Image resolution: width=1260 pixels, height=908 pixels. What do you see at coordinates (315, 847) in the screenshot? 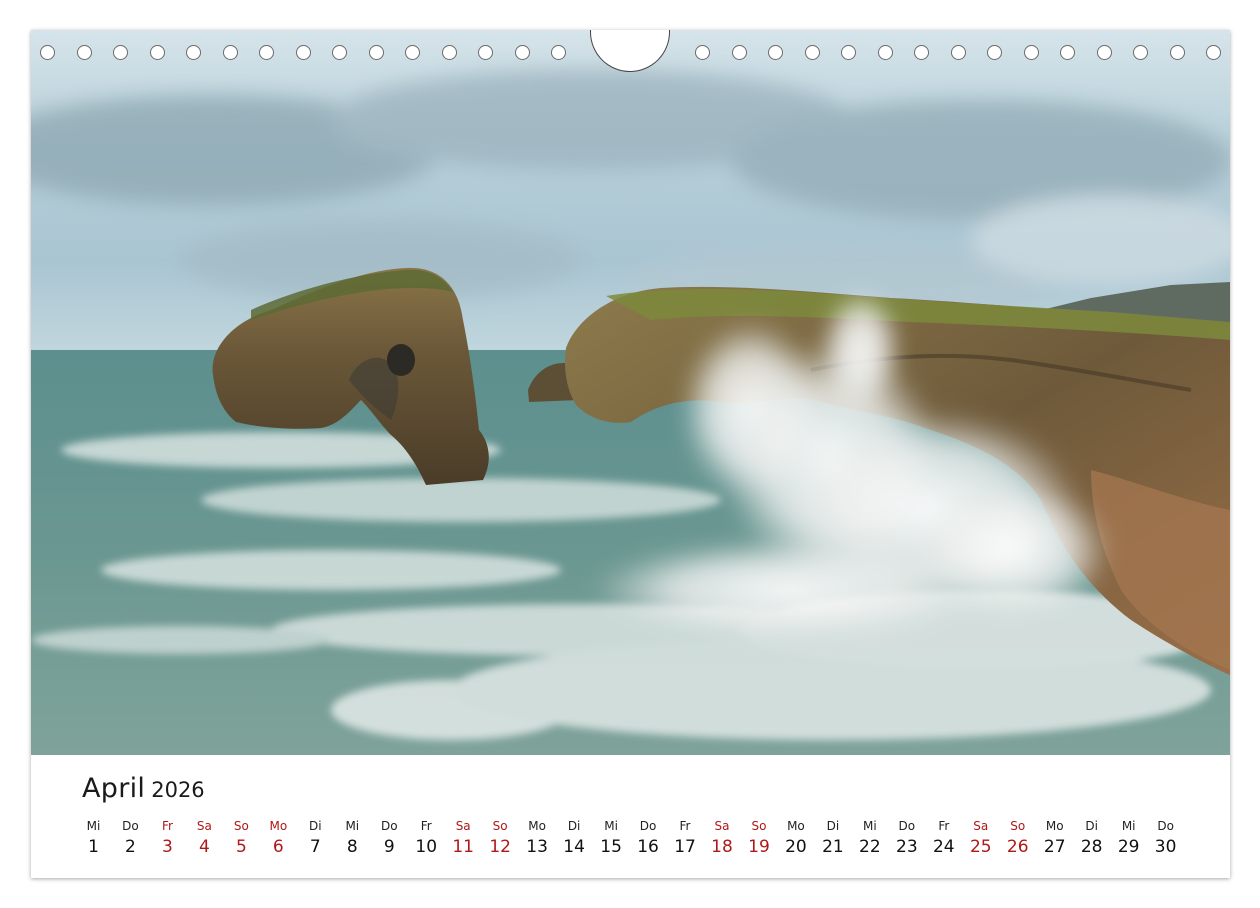
I see `day-number: 7` at bounding box center [315, 847].